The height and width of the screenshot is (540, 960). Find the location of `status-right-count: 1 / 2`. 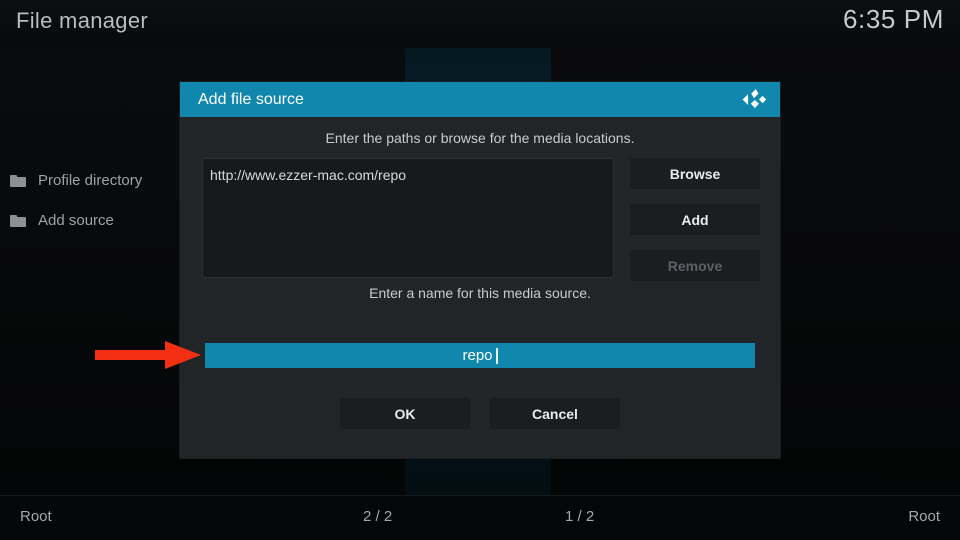

status-right-count: 1 / 2 is located at coordinates (580, 516).